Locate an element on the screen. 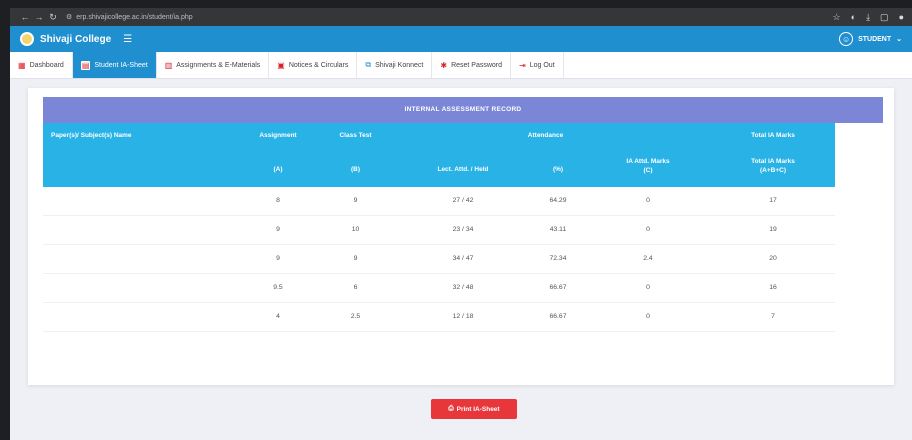 Image resolution: width=912 pixels, height=440 pixels. table-row: 9.5 6 32 / 48 66.67 0 16 is located at coordinates (439, 288).